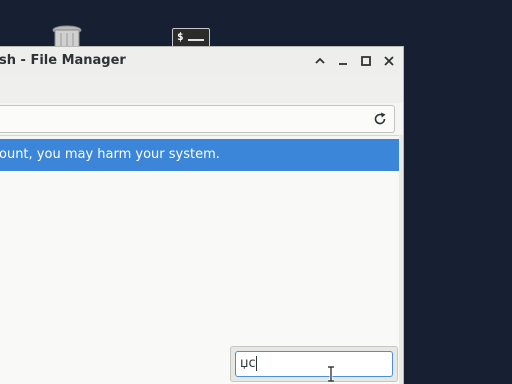 The image size is (512, 384). I want to click on search-input: џс, so click(314, 364).